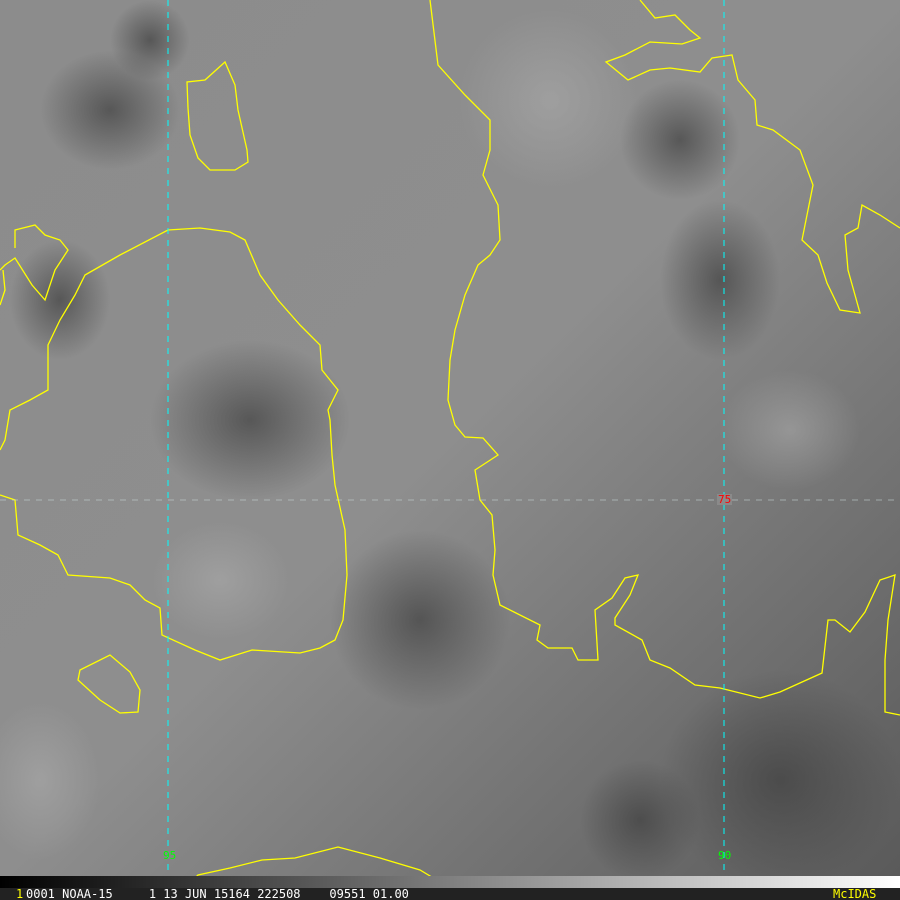 This screenshot has width=900, height=900. Describe the element at coordinates (20, 893) in the screenshot. I see `frame-number: 1` at that location.